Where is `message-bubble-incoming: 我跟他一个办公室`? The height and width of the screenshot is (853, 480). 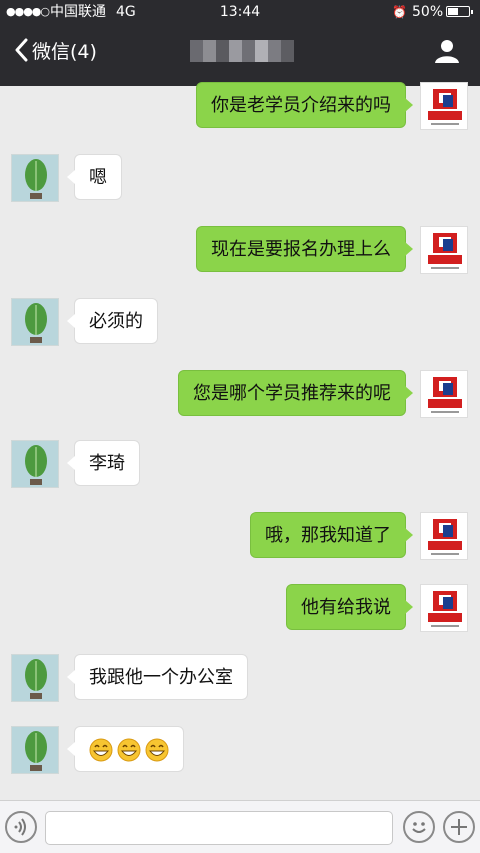 message-bubble-incoming: 我跟他一个办公室 is located at coordinates (157, 677).